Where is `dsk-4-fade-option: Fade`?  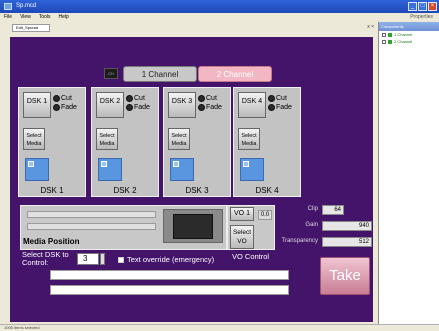
dsk-4-fade-option: Fade is located at coordinates (280, 107).